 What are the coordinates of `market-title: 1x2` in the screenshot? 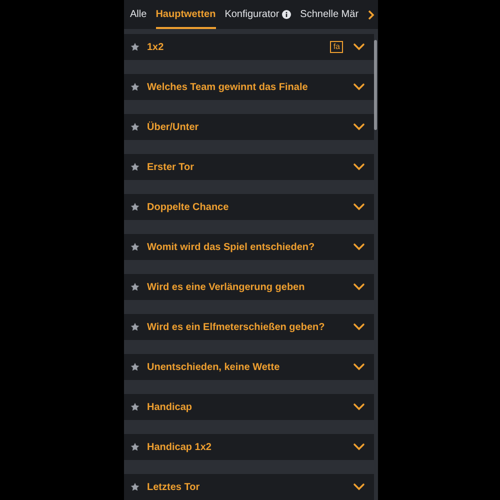 It's located at (156, 47).